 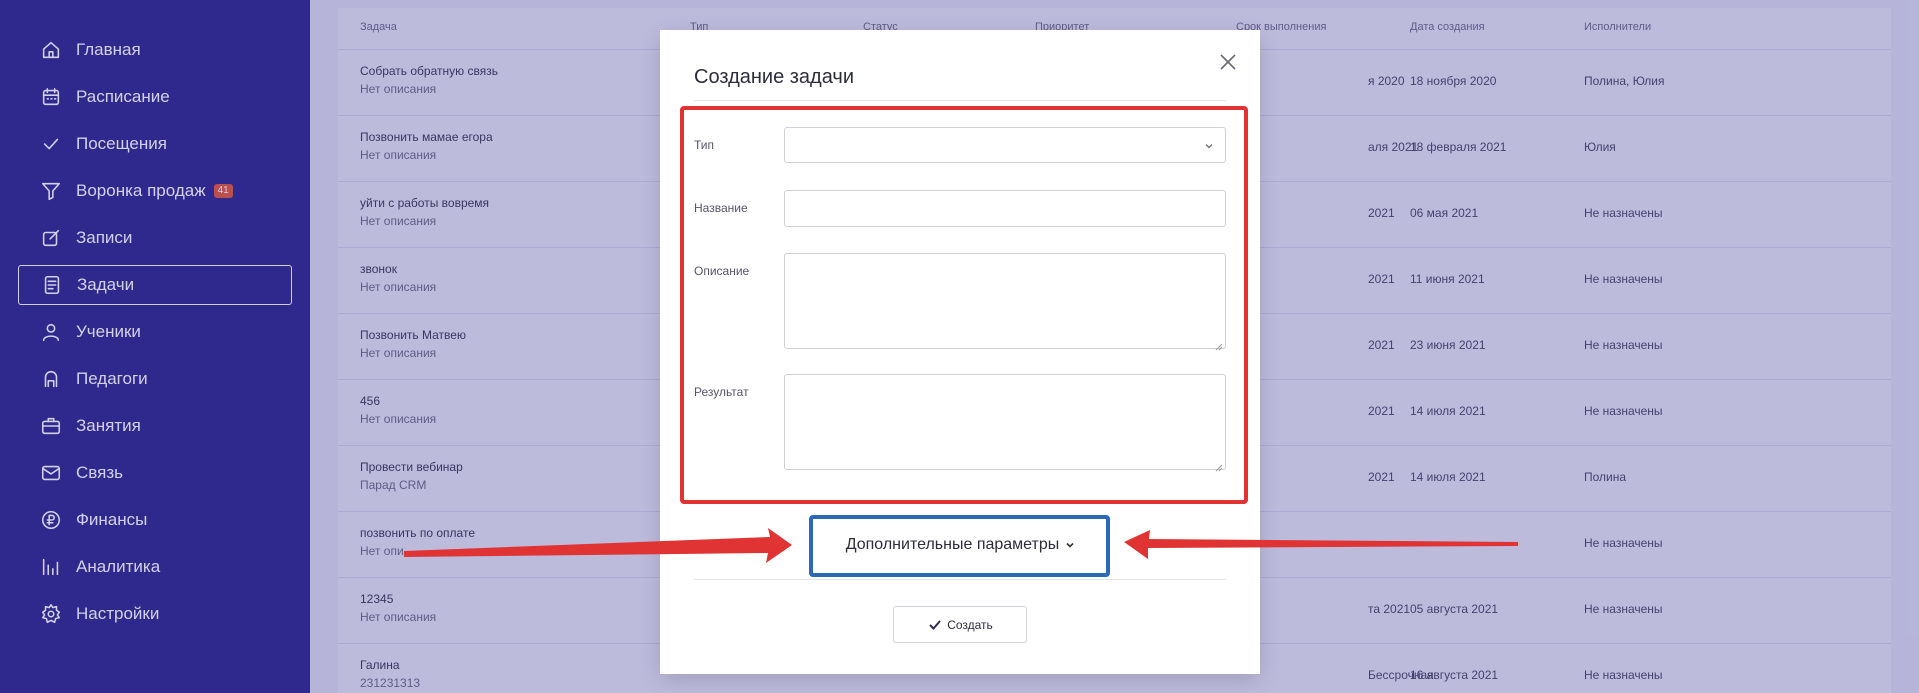 What do you see at coordinates (774, 77) in the screenshot?
I see `modal-title: Создание задачи` at bounding box center [774, 77].